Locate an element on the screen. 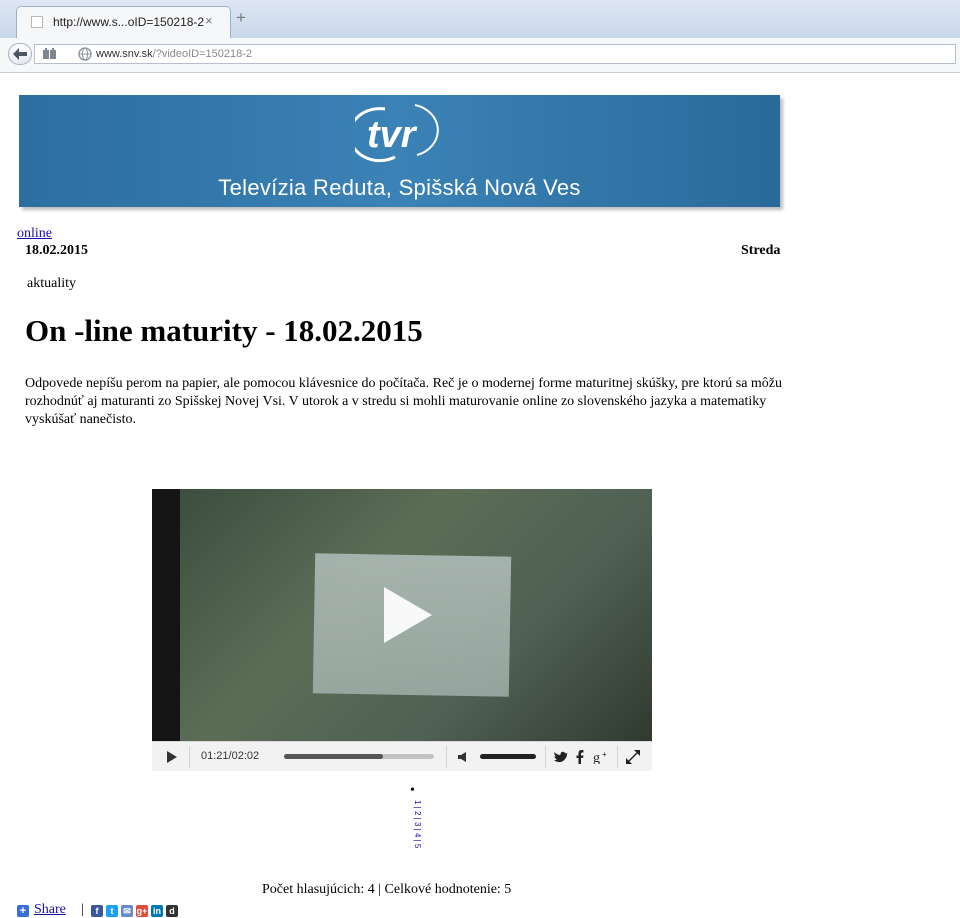 This screenshot has width=960, height=918. video-frame is located at coordinates (402, 615).